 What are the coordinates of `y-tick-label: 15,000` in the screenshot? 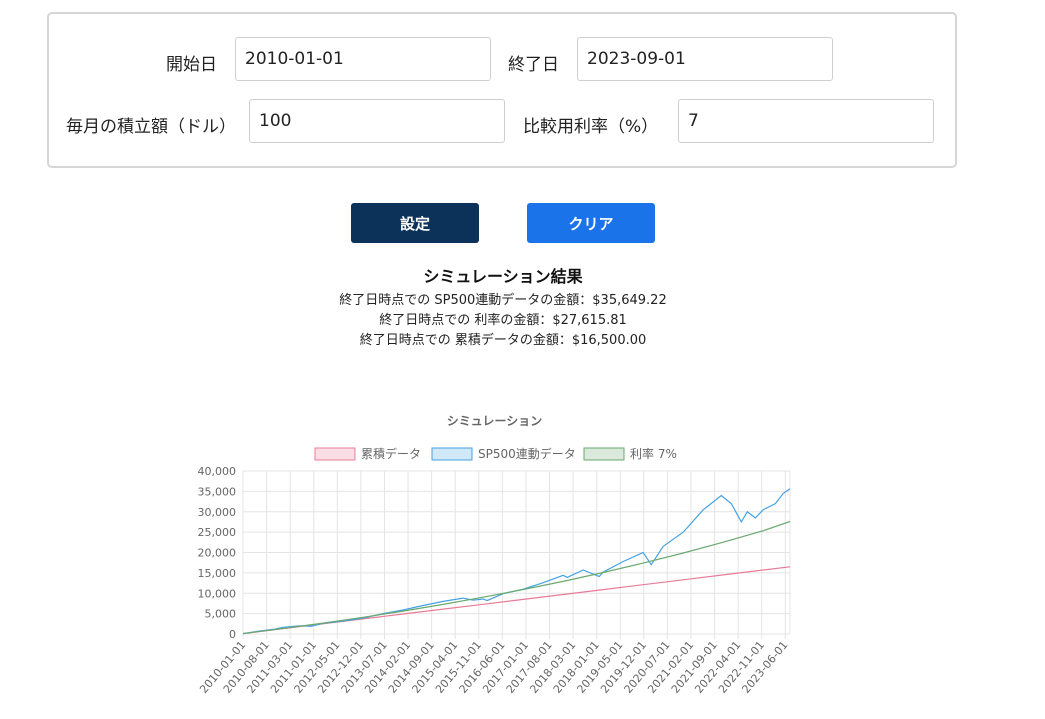 It's located at (217, 573).